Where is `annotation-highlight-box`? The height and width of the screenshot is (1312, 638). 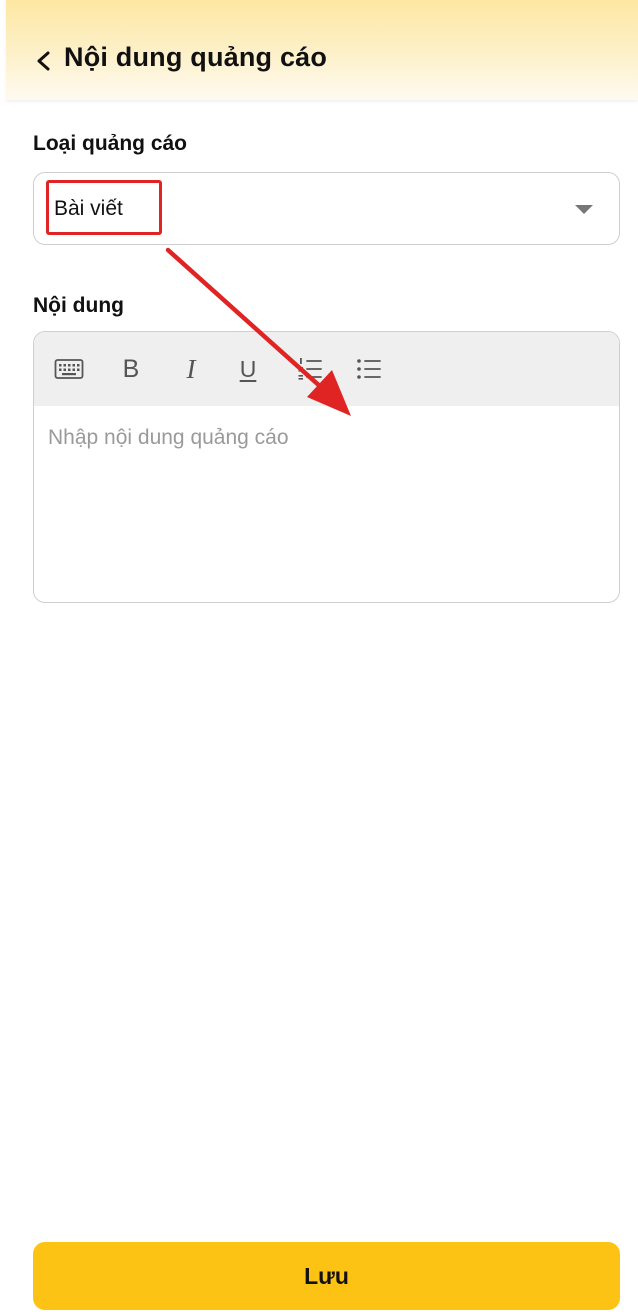 annotation-highlight-box is located at coordinates (104, 207).